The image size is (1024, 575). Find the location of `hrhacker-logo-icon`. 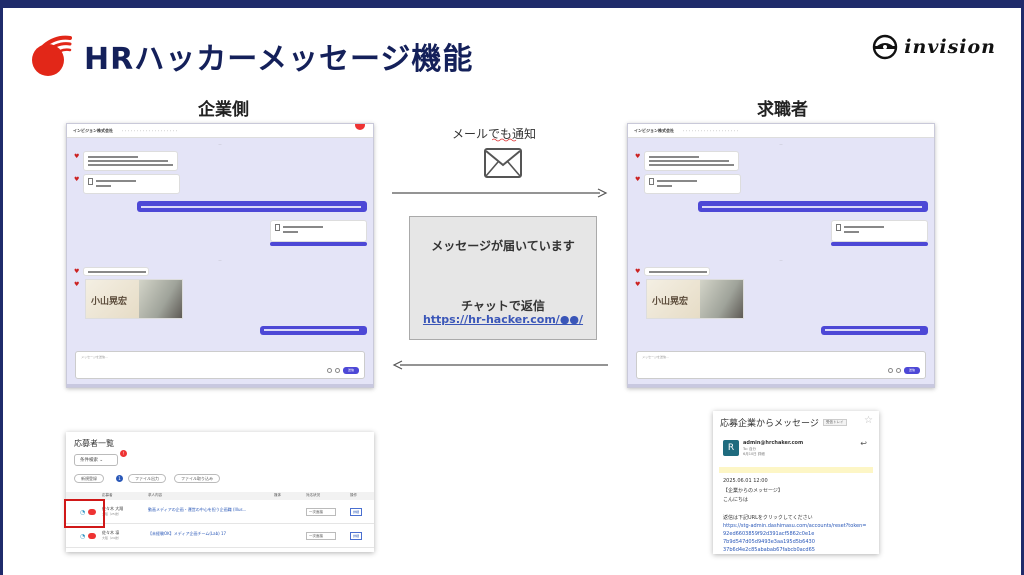

hrhacker-logo-icon is located at coordinates (52, 55).